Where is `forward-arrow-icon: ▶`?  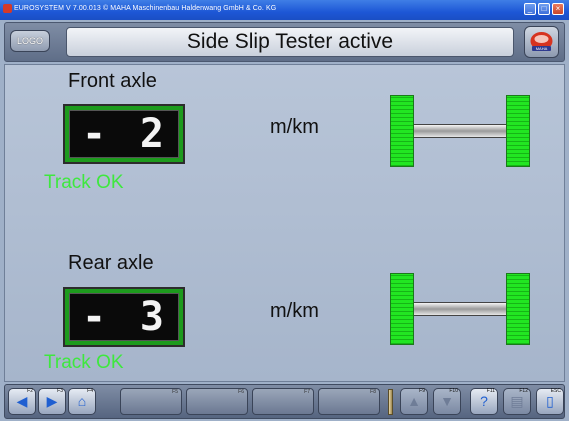
forward-arrow-icon: ▶ is located at coordinates (52, 401).